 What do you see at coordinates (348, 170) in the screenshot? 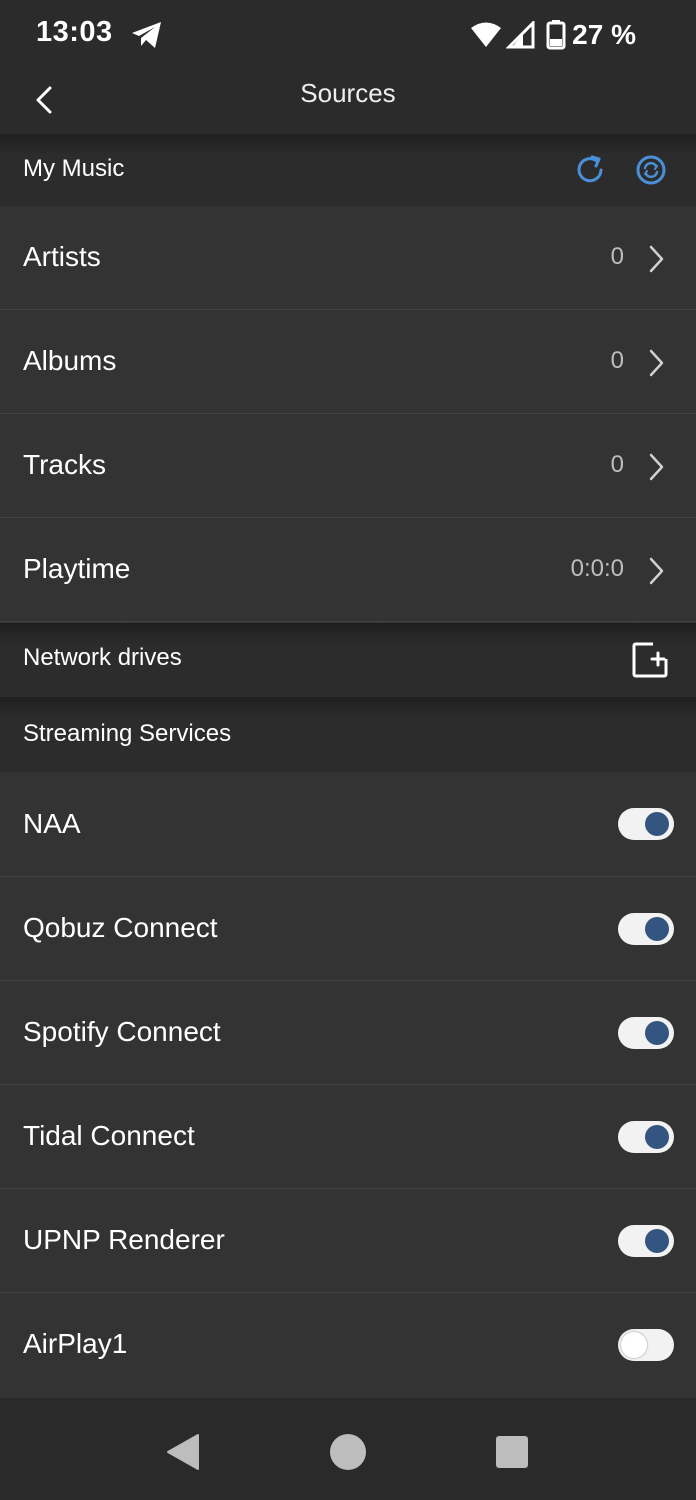
I see `section-header-my-music: My Music` at bounding box center [348, 170].